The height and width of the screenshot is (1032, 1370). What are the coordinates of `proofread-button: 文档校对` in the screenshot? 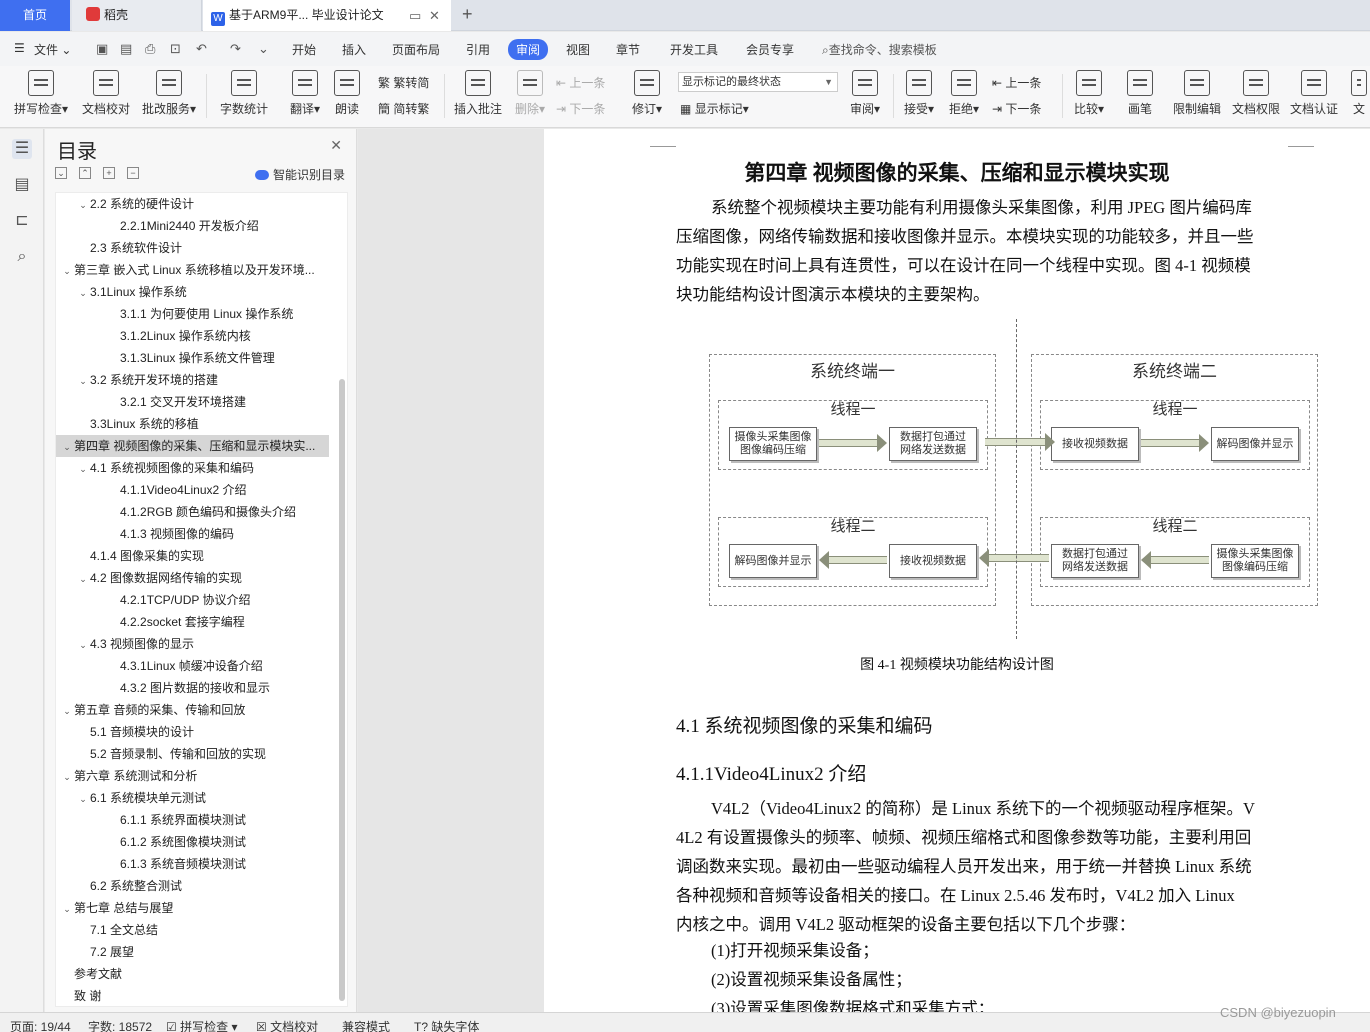 It's located at (106, 93).